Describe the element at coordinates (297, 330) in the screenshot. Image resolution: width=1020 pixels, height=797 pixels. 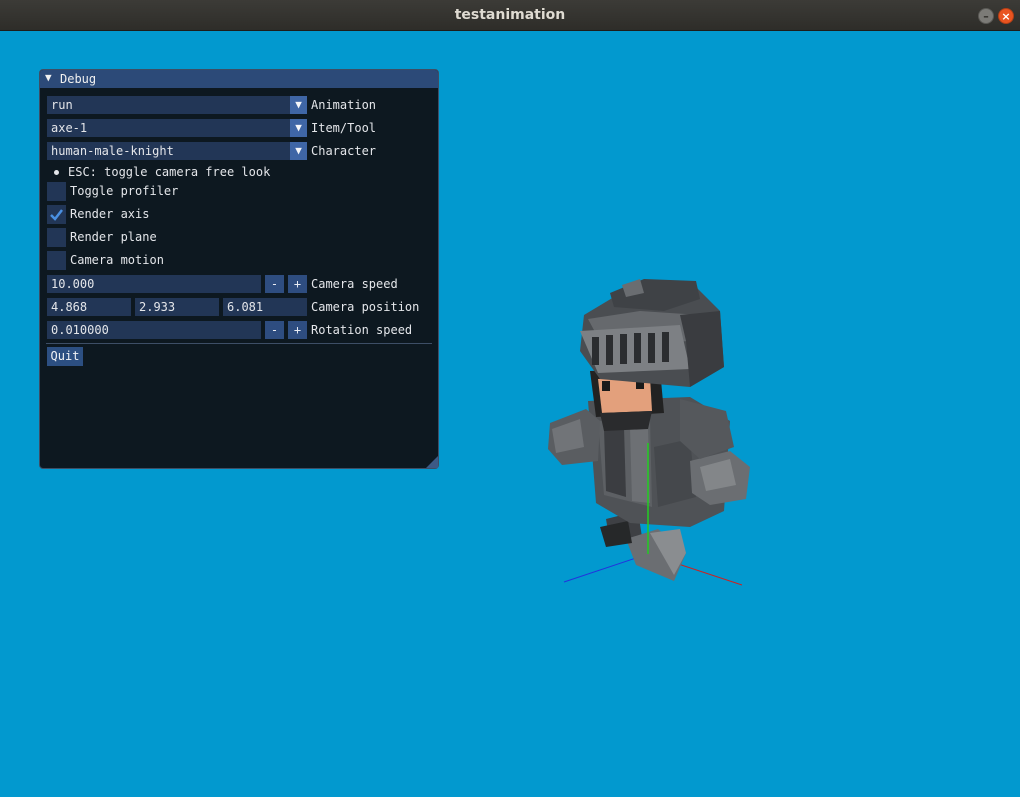
I see `rotation-speed-increment-button: +` at that location.